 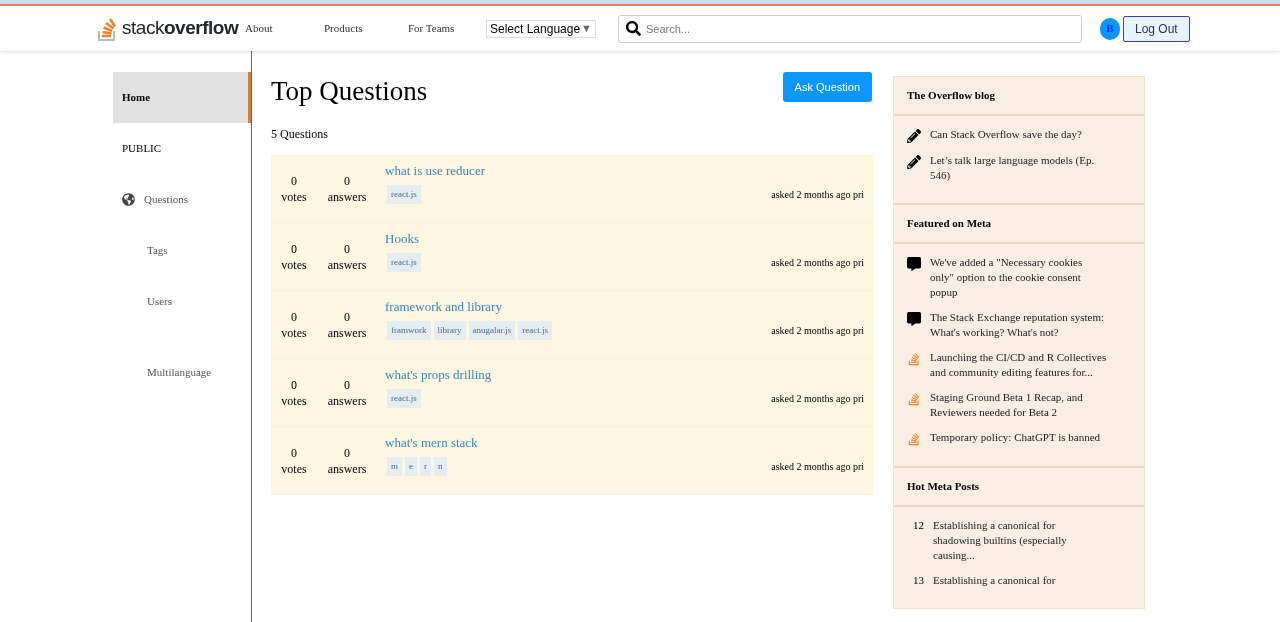 I want to click on sidebar-item: Users, so click(x=182, y=301).